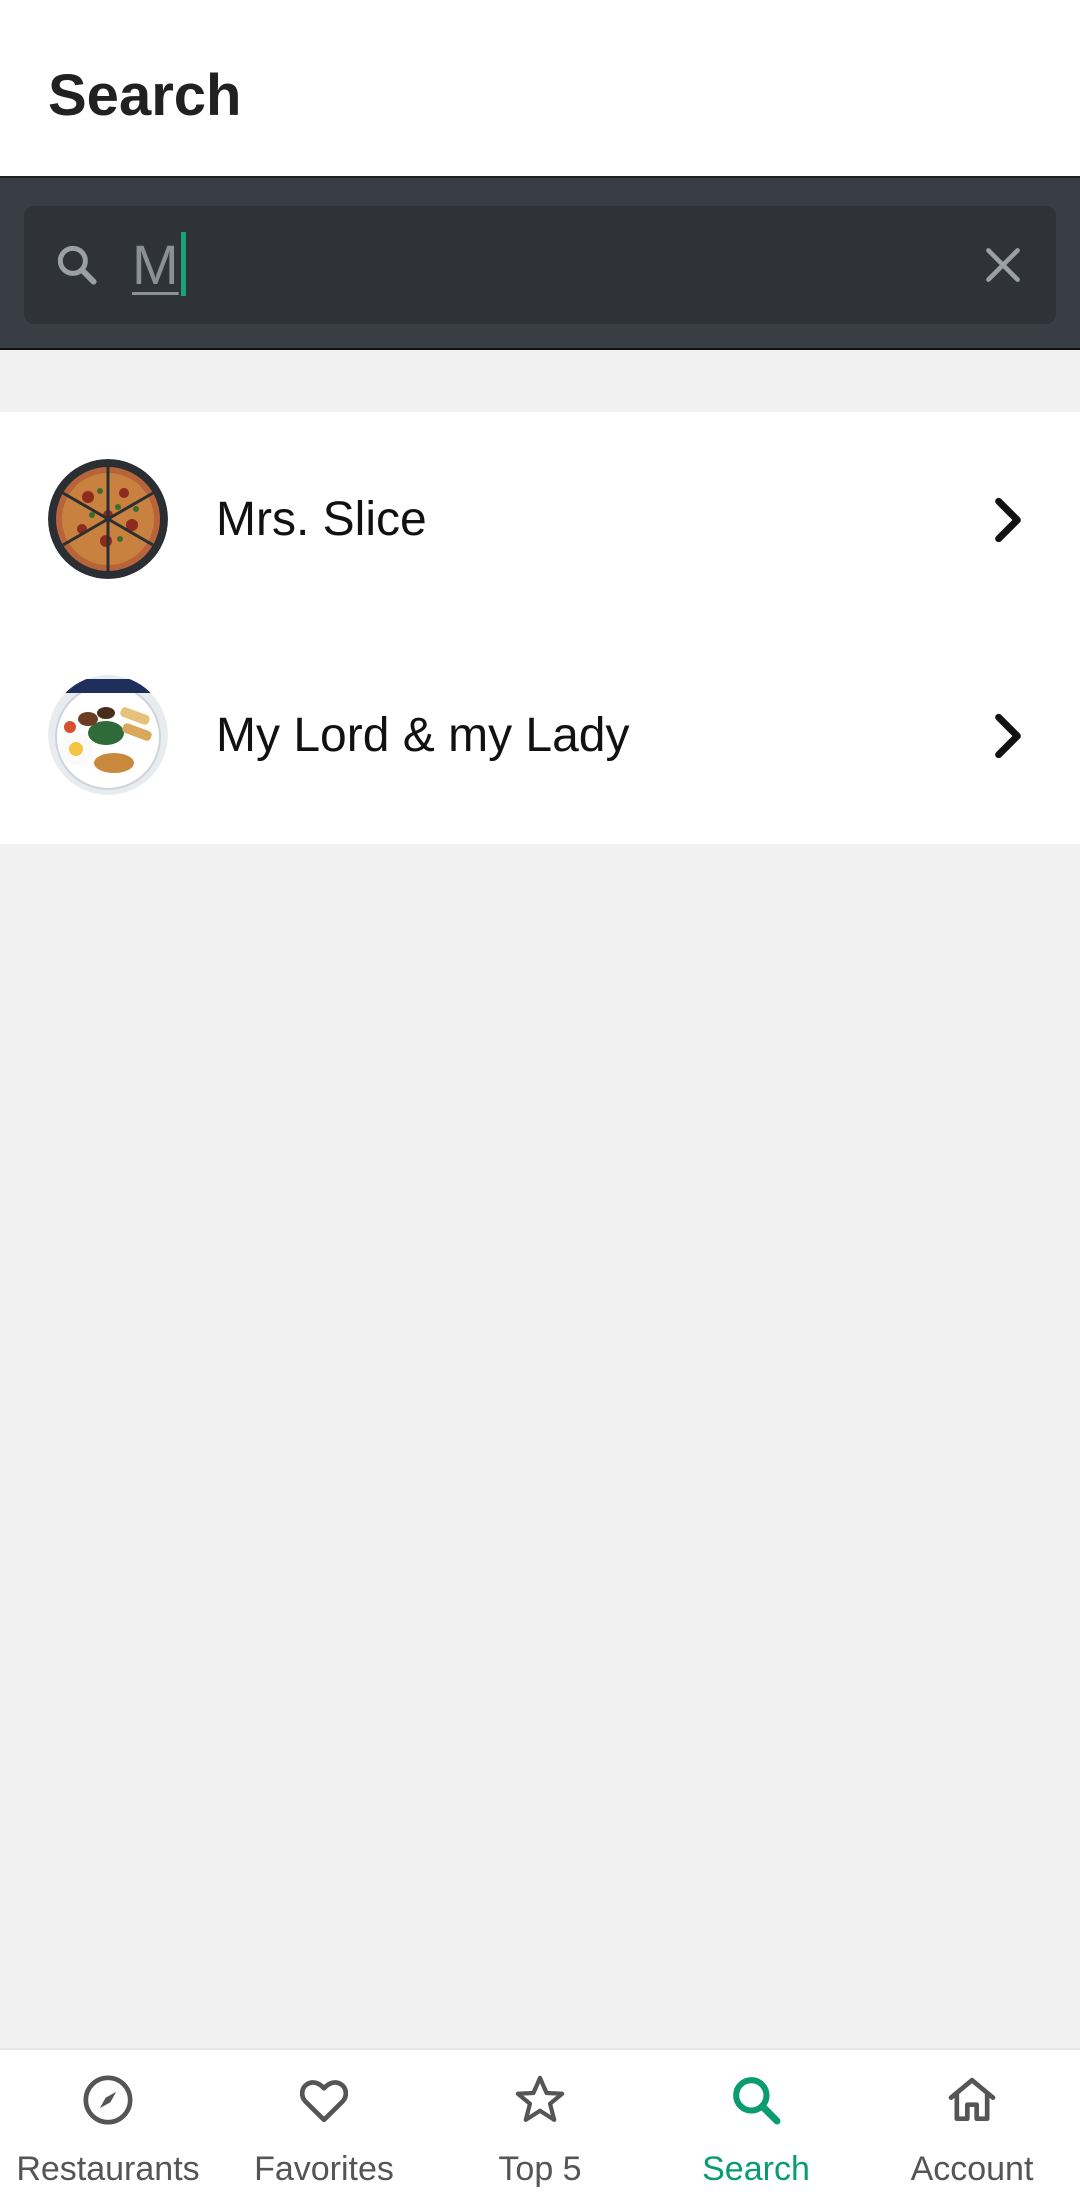  What do you see at coordinates (540, 520) in the screenshot?
I see `list-item: Mrs. Slice` at bounding box center [540, 520].